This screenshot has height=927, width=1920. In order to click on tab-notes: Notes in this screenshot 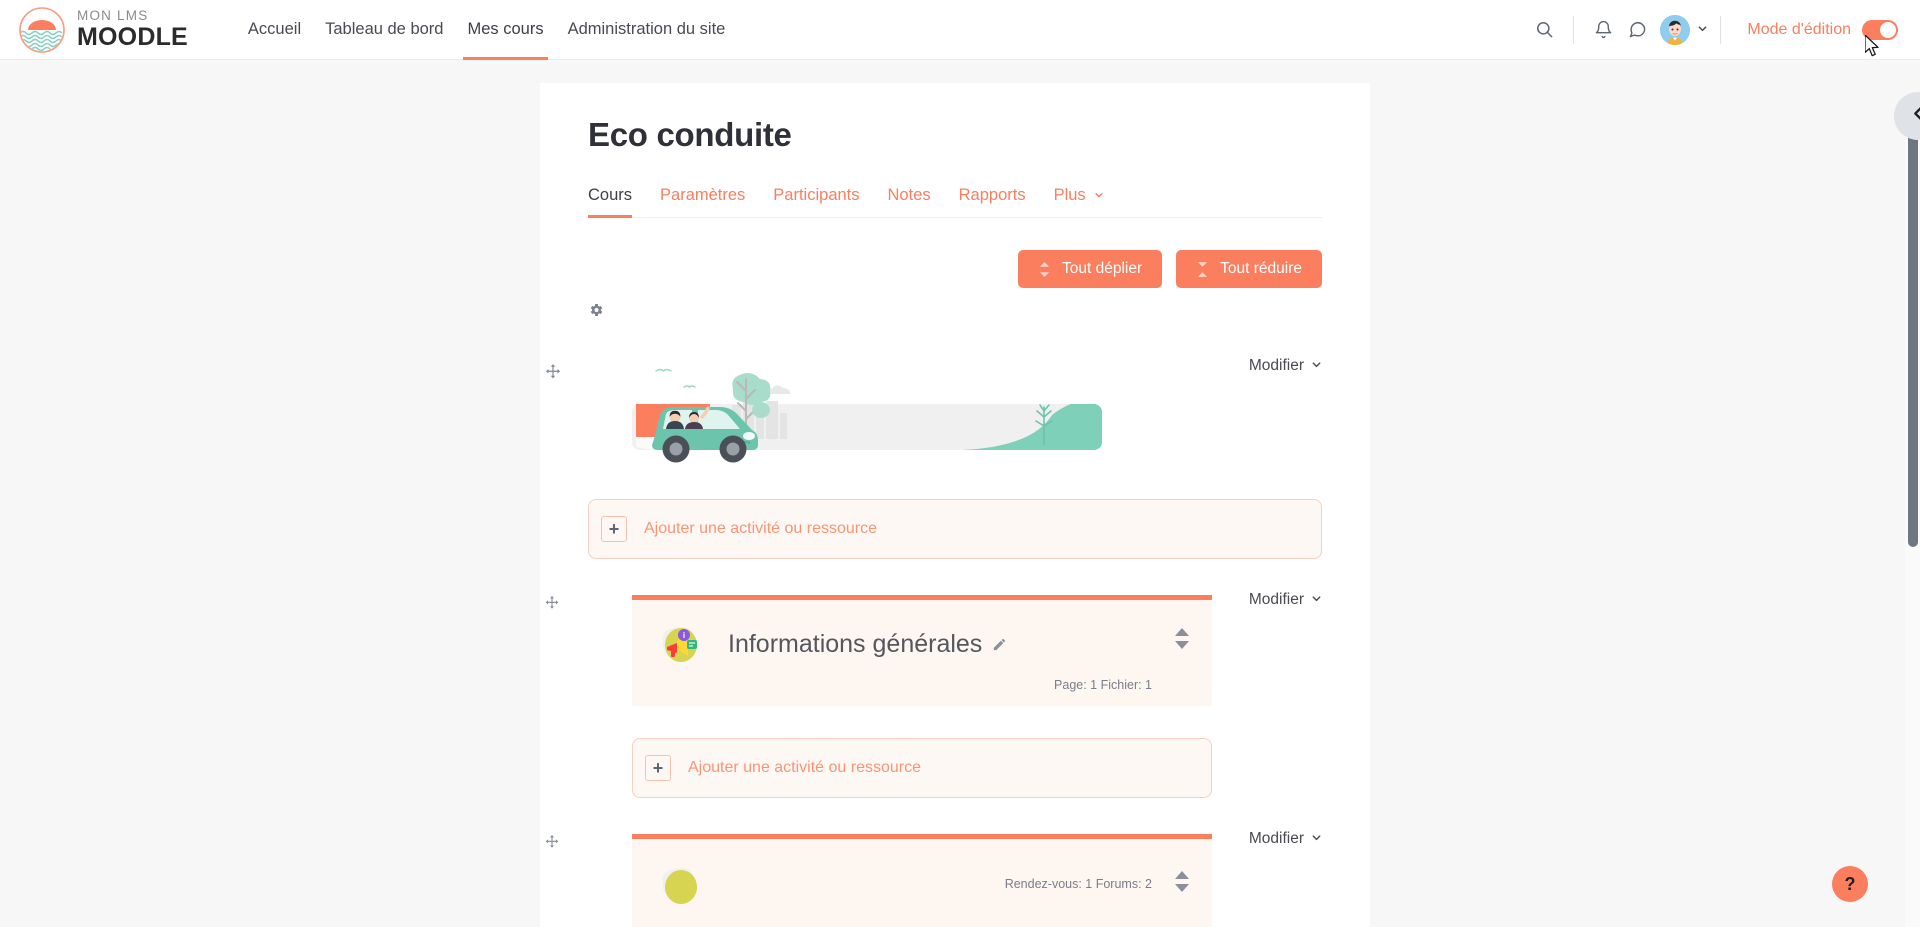, I will do `click(909, 201)`.